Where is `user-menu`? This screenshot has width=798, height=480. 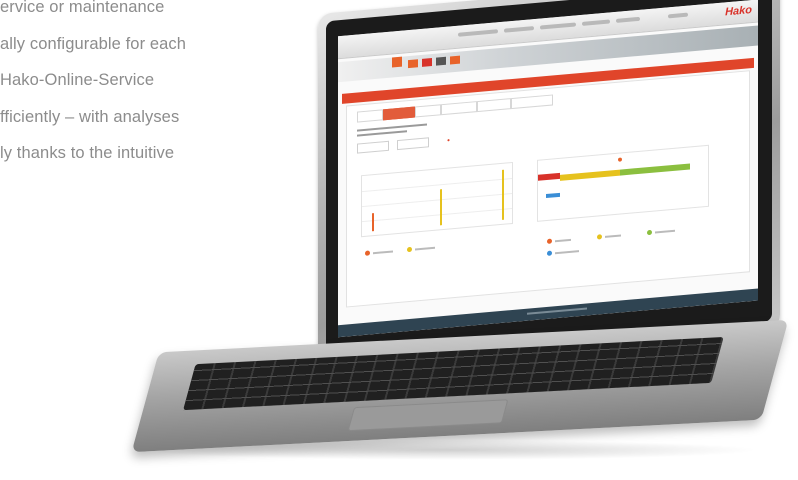 user-menu is located at coordinates (678, 15).